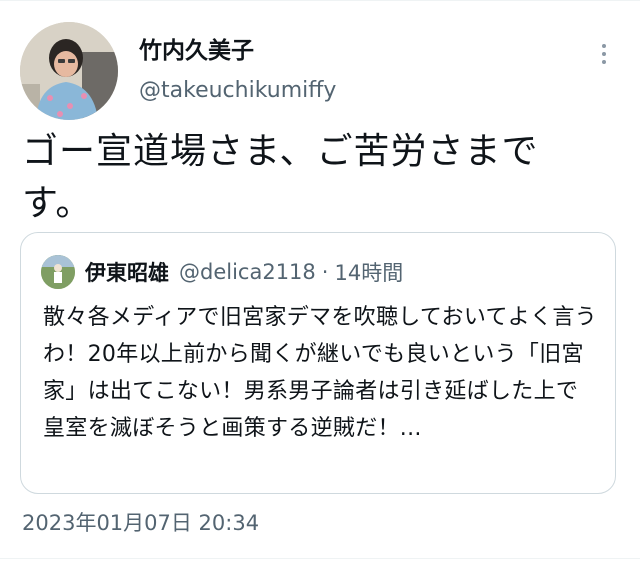 This screenshot has width=640, height=566. What do you see at coordinates (320, 0) in the screenshot?
I see `top-divider` at bounding box center [320, 0].